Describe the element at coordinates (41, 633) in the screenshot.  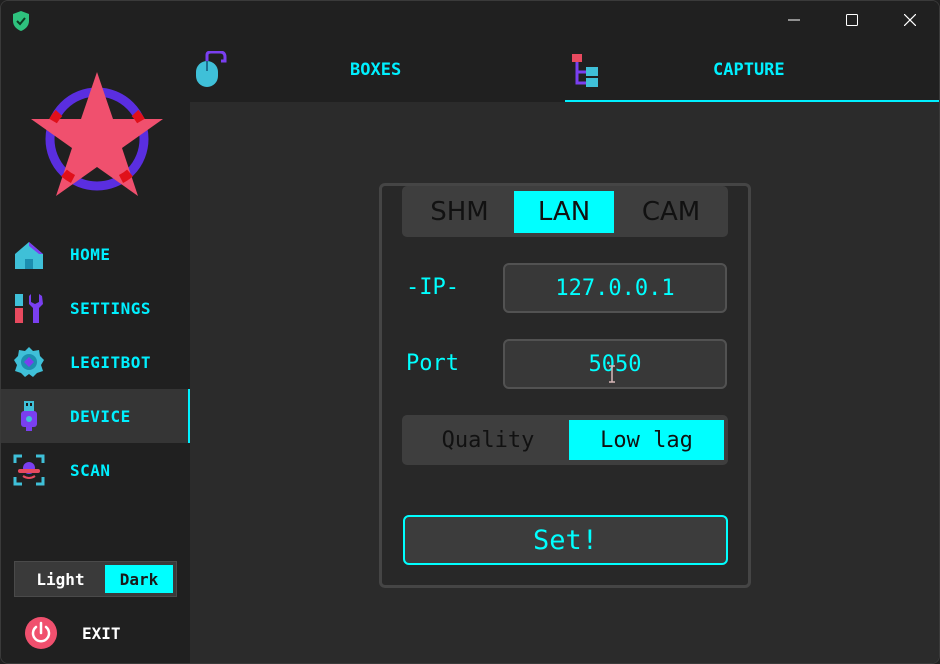
I see `power-icon` at that location.